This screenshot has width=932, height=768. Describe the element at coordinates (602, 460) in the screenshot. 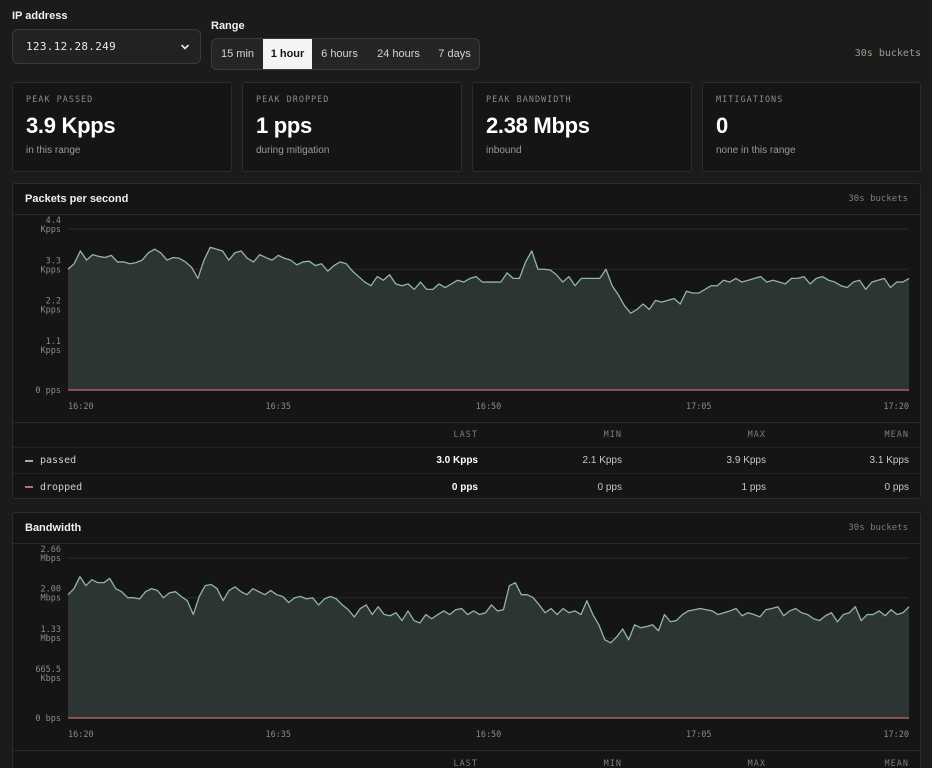

I see `value-min: 2.1 Kpps` at that location.